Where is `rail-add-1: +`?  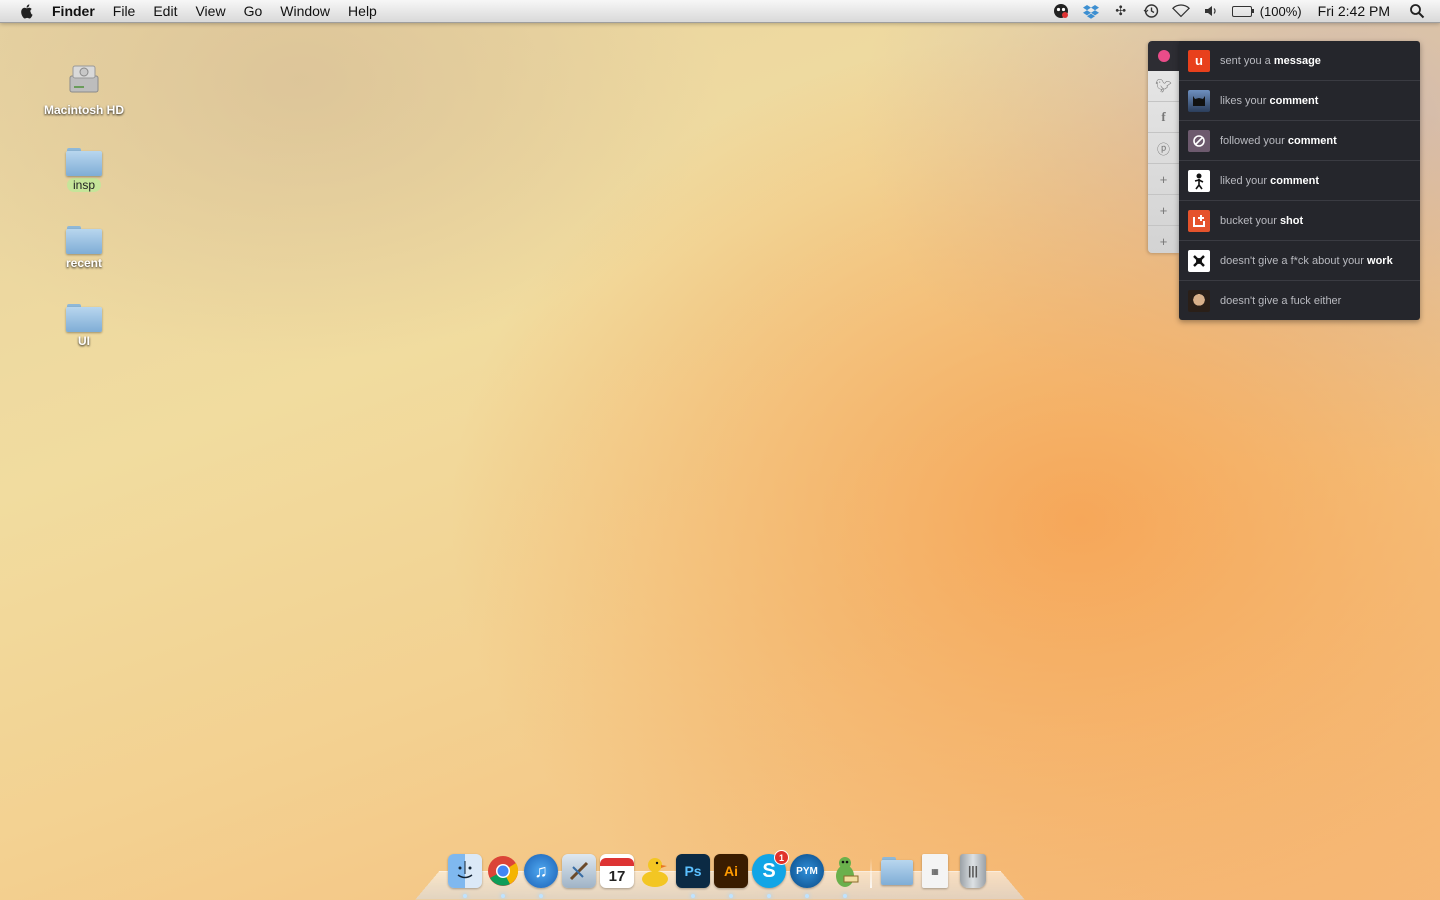
rail-add-1: + is located at coordinates (1163, 179).